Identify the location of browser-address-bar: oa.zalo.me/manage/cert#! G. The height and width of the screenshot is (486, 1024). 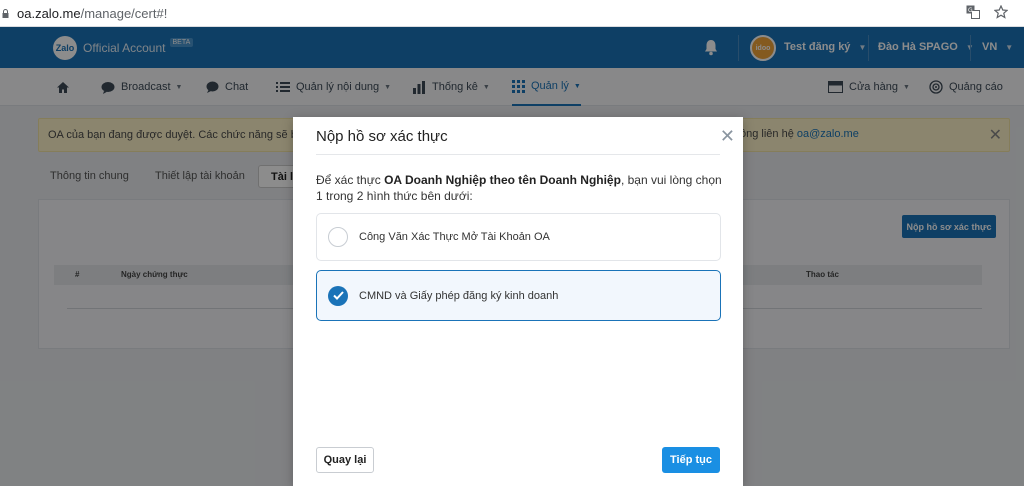
(512, 13).